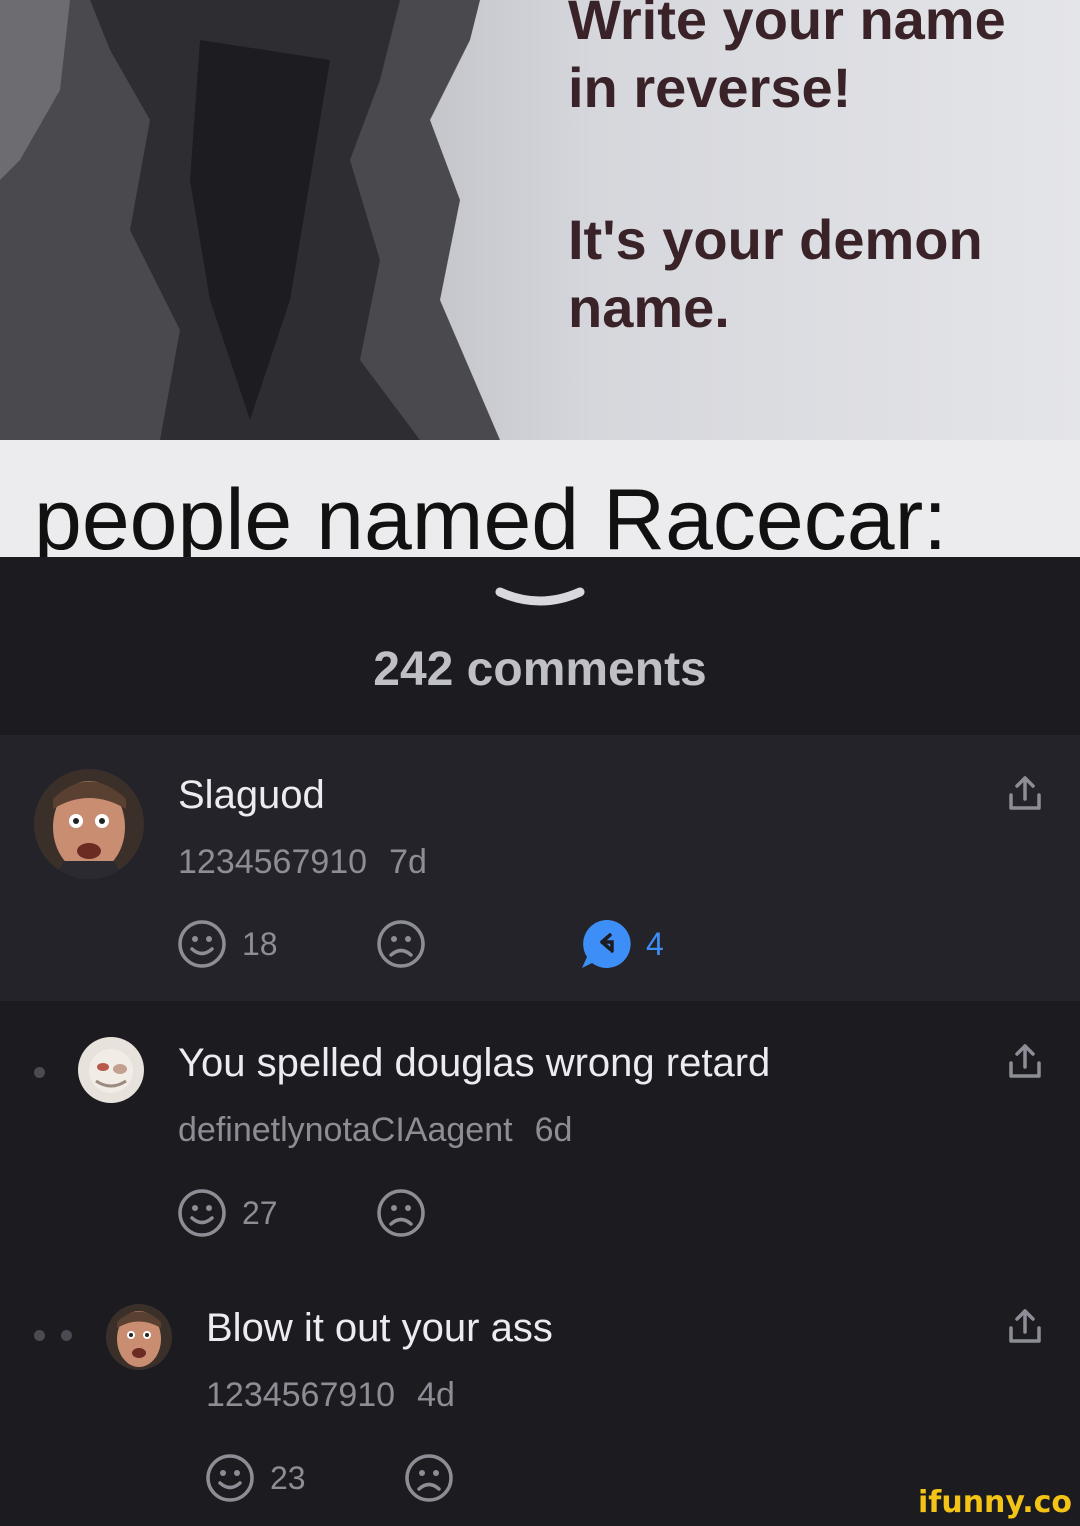  I want to click on replies-button: 4, so click(622, 944).